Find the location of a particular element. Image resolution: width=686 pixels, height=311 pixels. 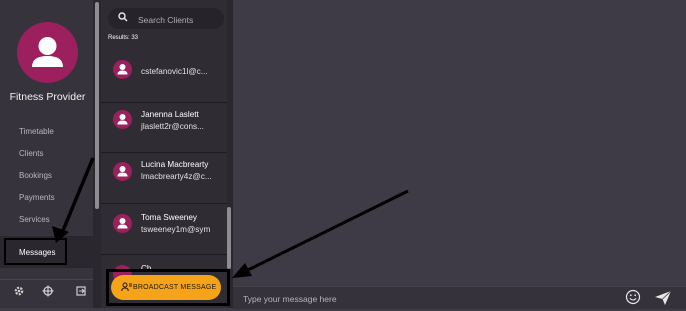

broadcast-users-icon is located at coordinates (126, 288).